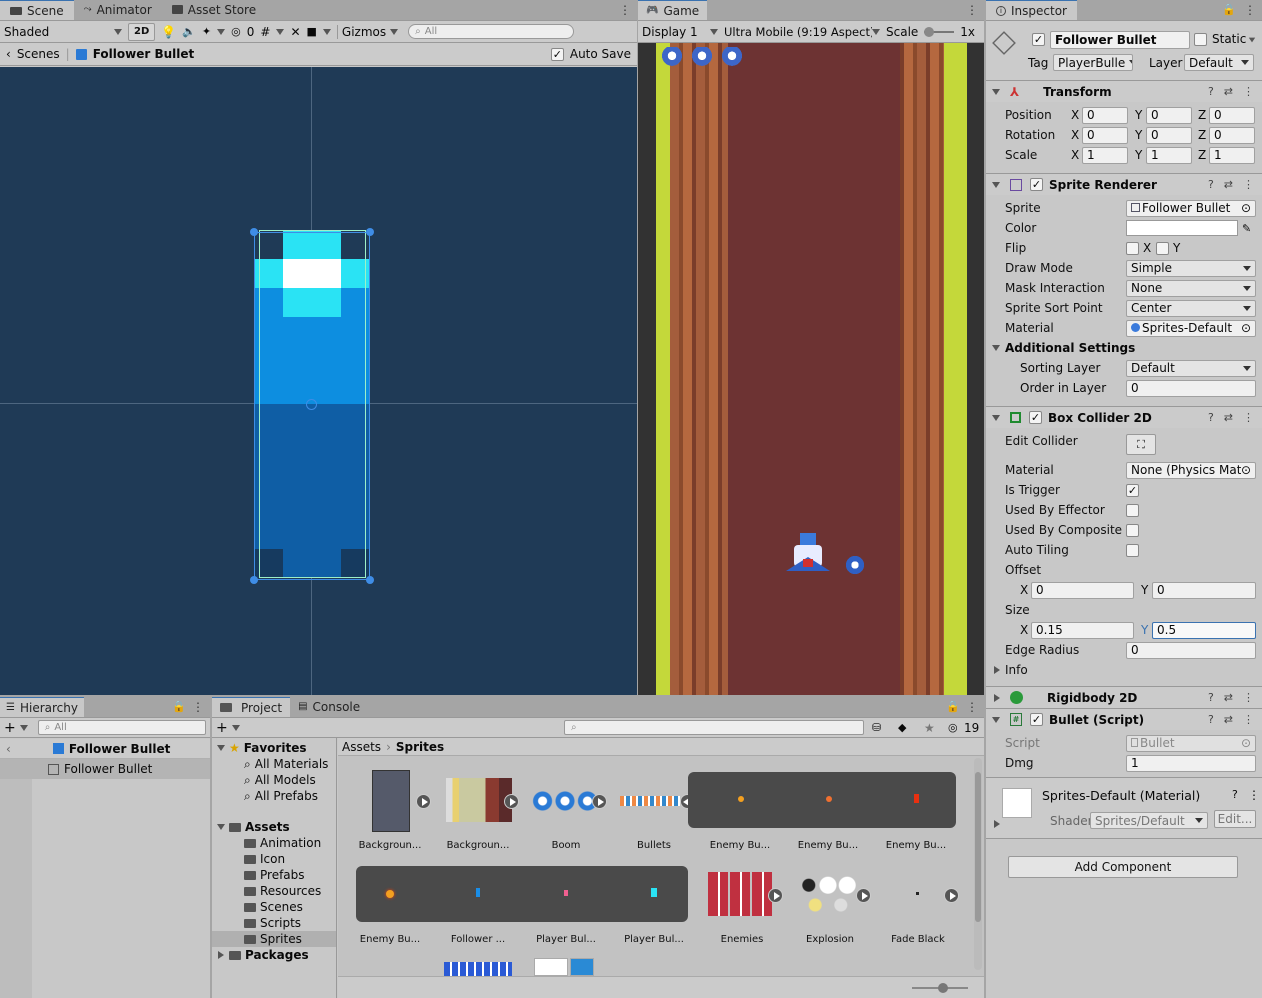 The height and width of the screenshot is (998, 1262). Describe the element at coordinates (274, 907) in the screenshot. I see `folder-scenes: Scenes` at that location.